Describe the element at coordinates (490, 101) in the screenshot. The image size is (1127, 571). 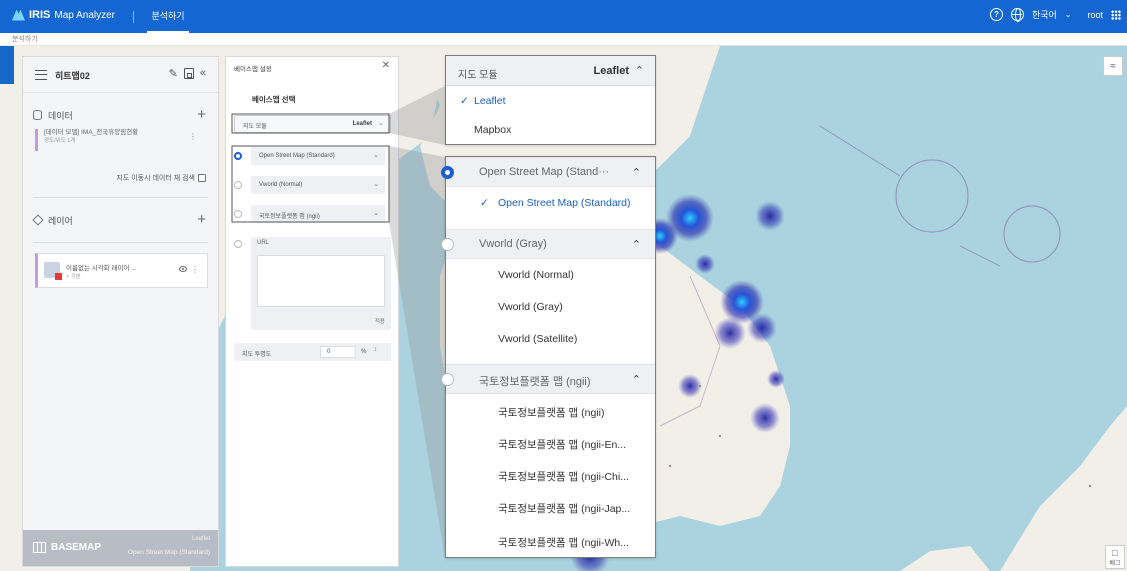
I see `module-option-label: Leaflet` at that location.